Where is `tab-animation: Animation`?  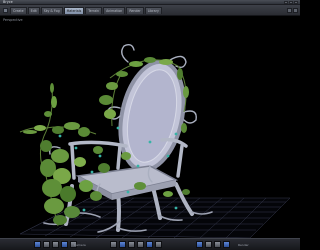 tab-animation: Animation is located at coordinates (114, 10).